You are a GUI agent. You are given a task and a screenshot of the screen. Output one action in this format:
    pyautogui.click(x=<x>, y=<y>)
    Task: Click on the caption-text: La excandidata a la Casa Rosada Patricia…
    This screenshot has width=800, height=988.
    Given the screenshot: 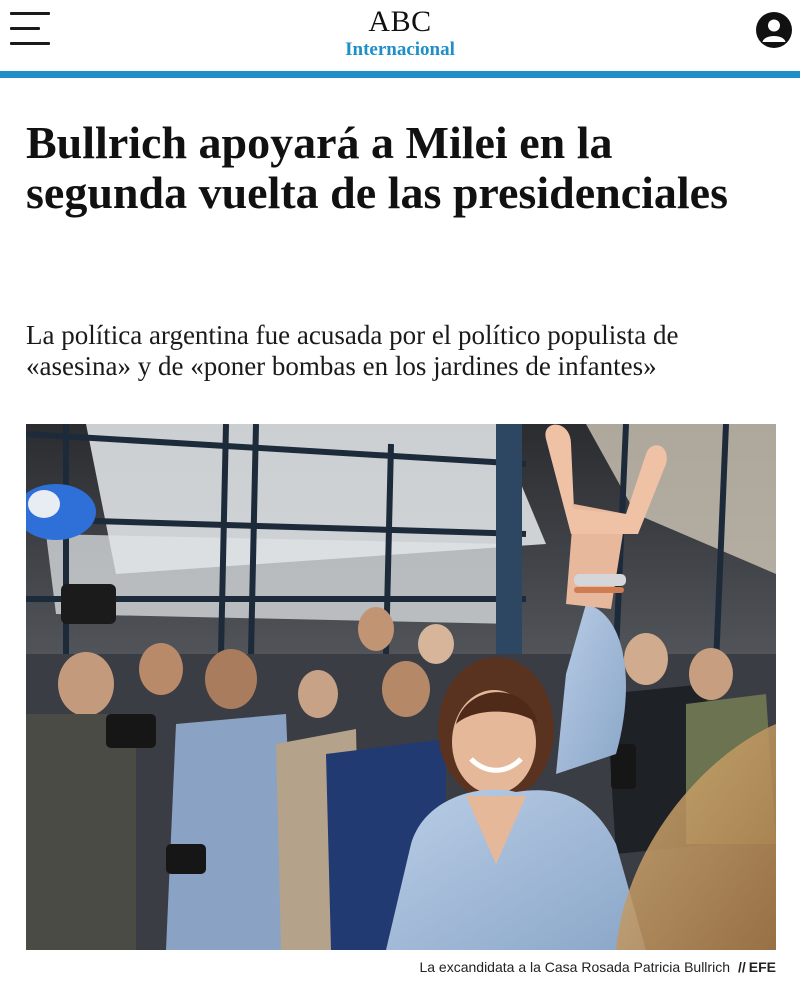 What is the action you would take?
    pyautogui.click(x=574, y=967)
    